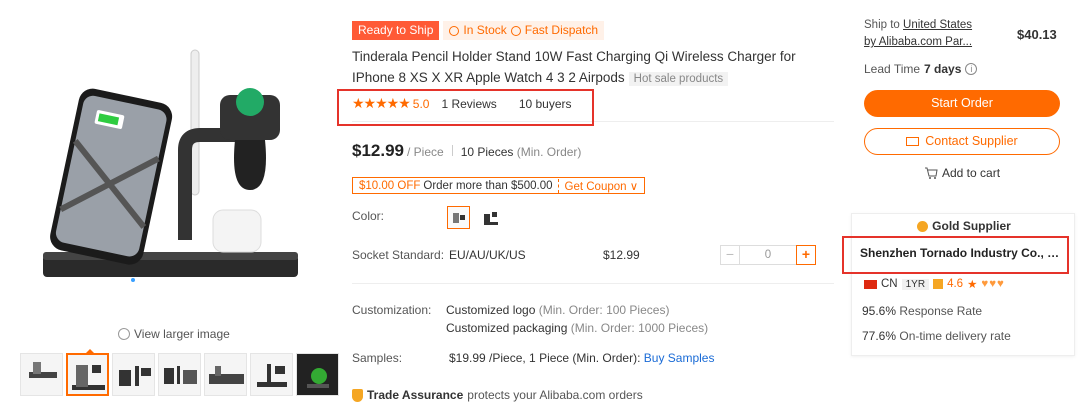 Image resolution: width=1080 pixels, height=412 pixels. I want to click on quantity-input: 0, so click(768, 255).